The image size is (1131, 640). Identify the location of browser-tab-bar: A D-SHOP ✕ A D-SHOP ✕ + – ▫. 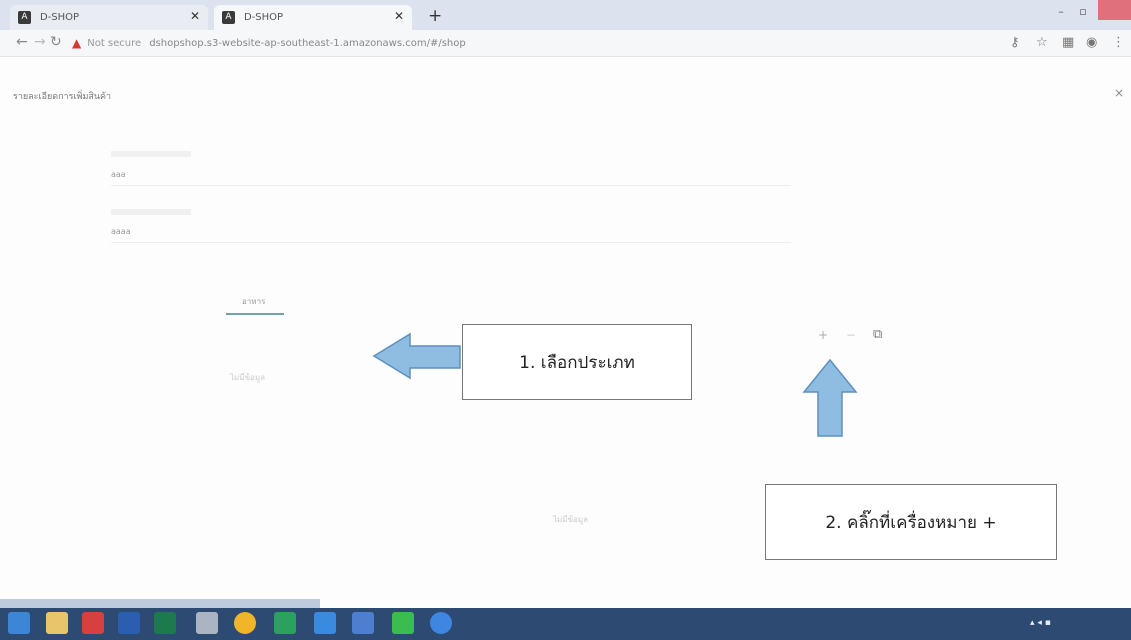
(565, 15).